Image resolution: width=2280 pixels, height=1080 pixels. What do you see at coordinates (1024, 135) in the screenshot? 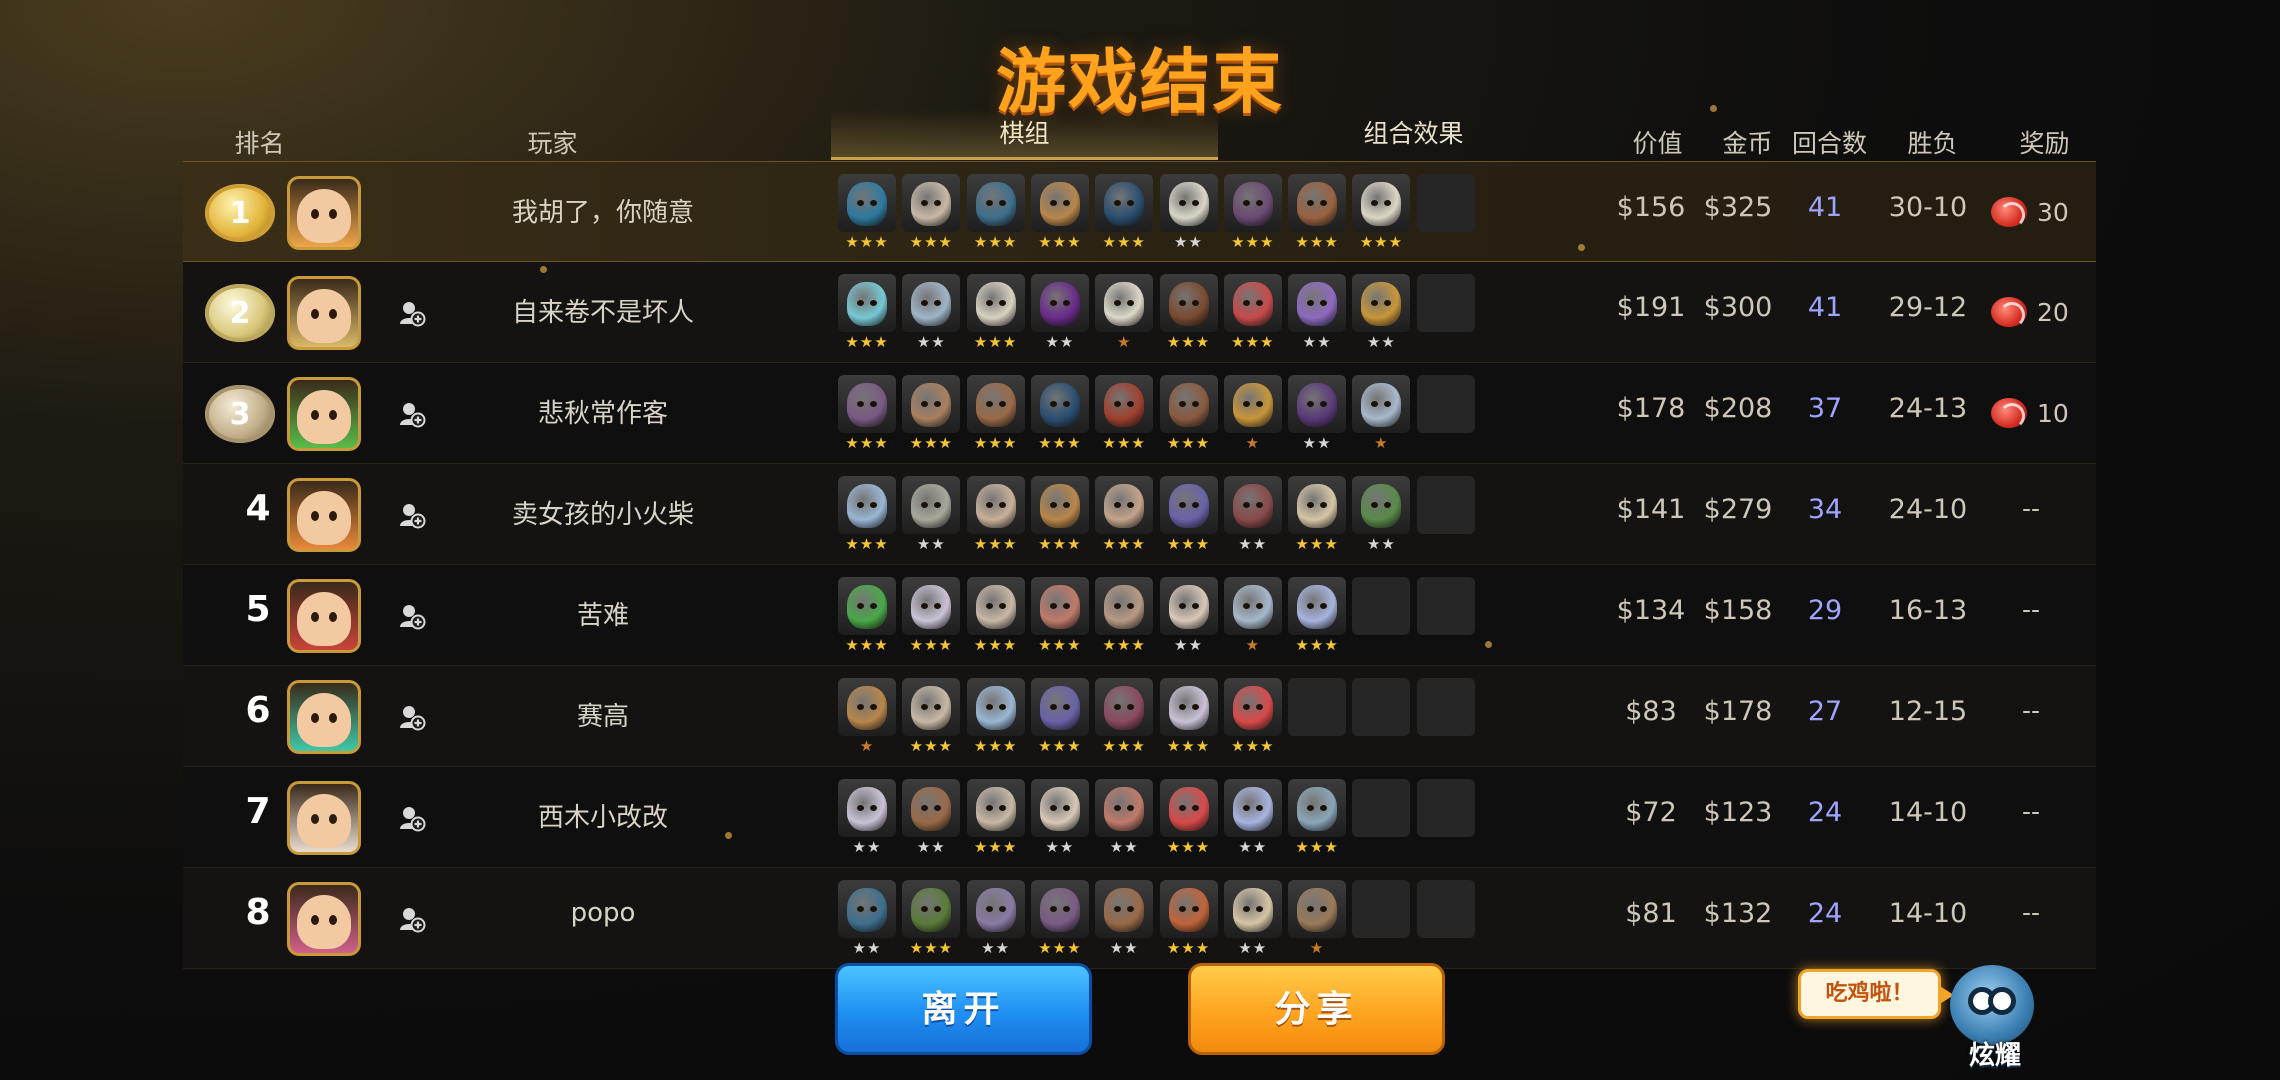
I see `tab-lineup: 棋组` at bounding box center [1024, 135].